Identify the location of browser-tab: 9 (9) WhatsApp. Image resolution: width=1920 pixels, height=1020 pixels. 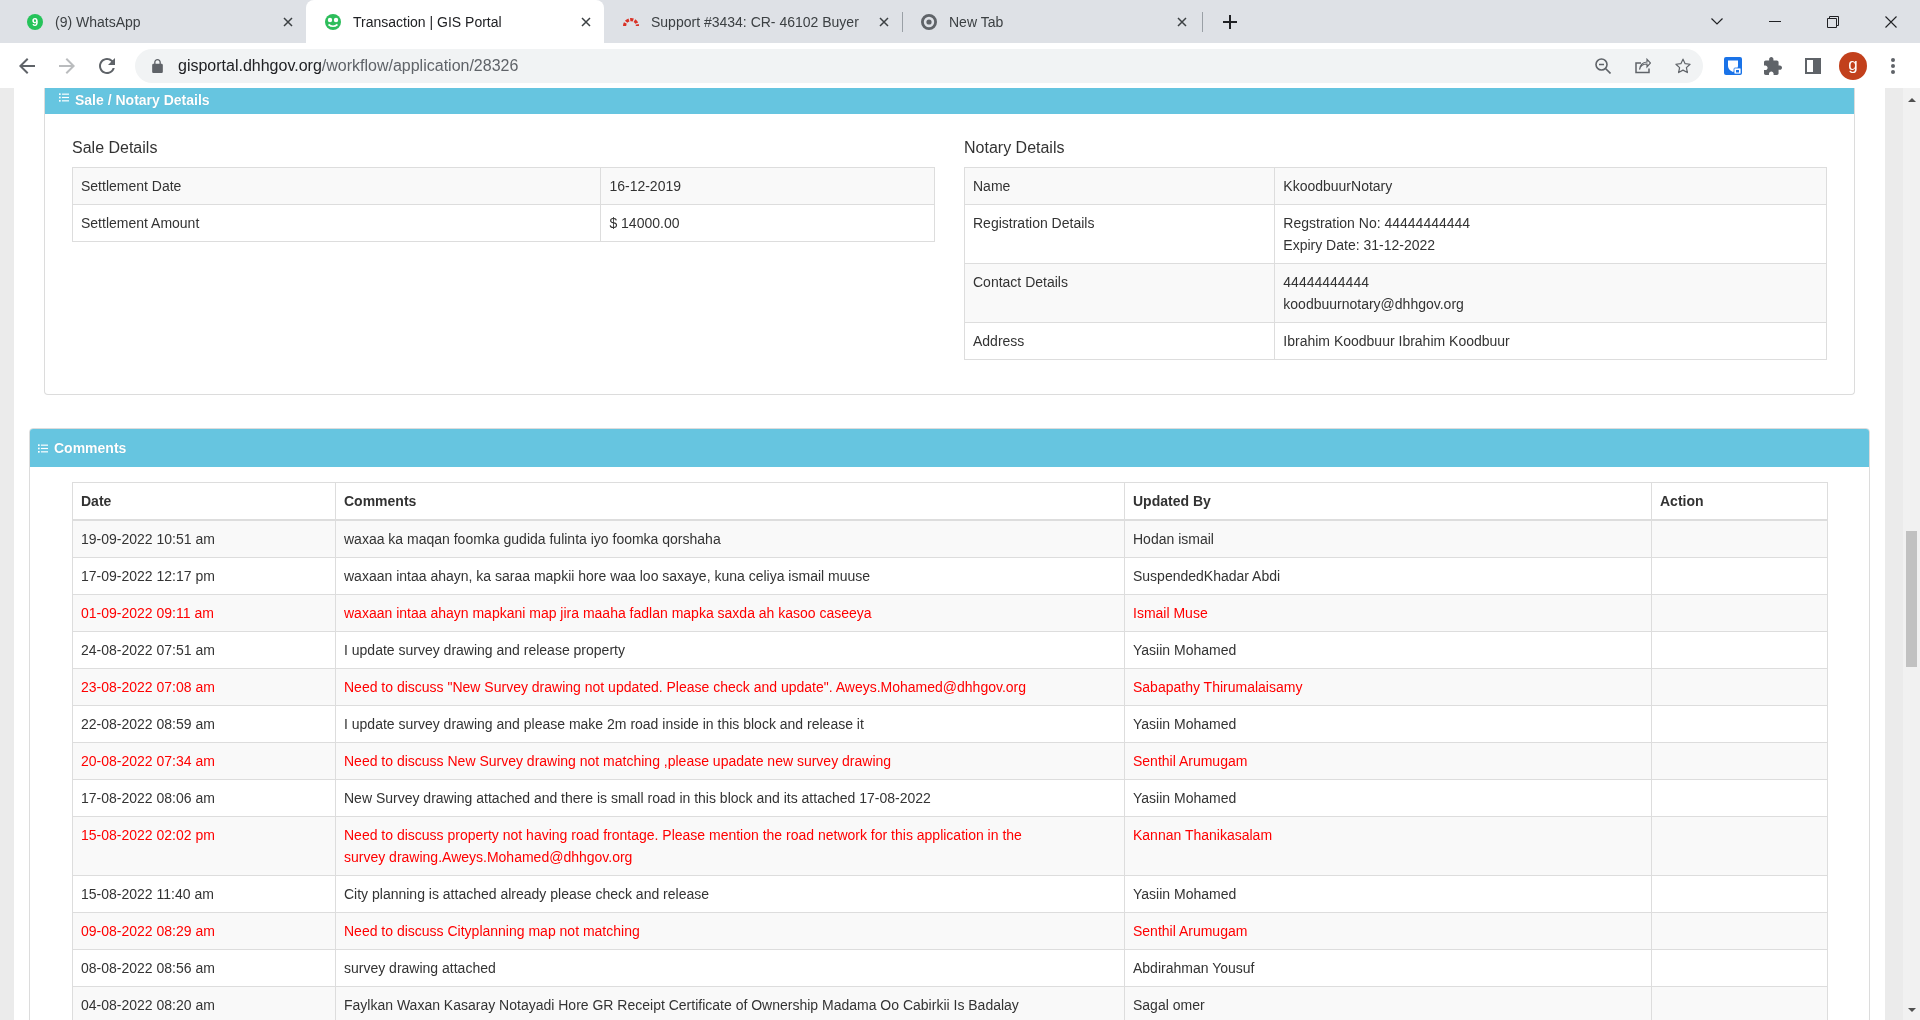
(157, 21).